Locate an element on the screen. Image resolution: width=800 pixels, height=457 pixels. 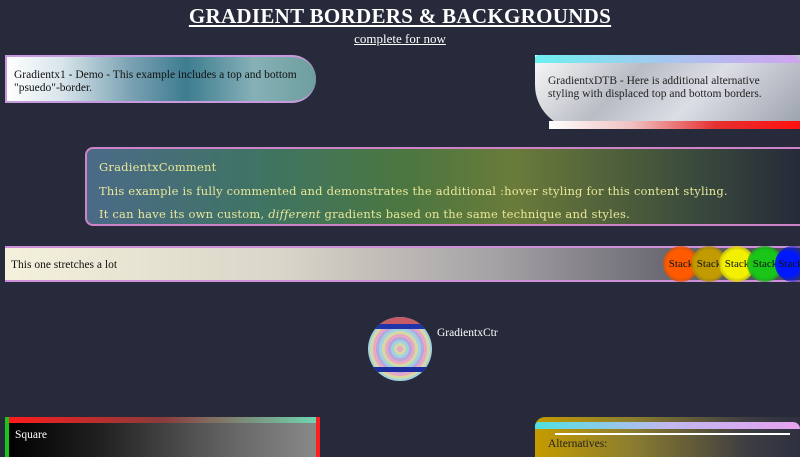
gradientx-ctr-label: GradientxCtr is located at coordinates (467, 333).